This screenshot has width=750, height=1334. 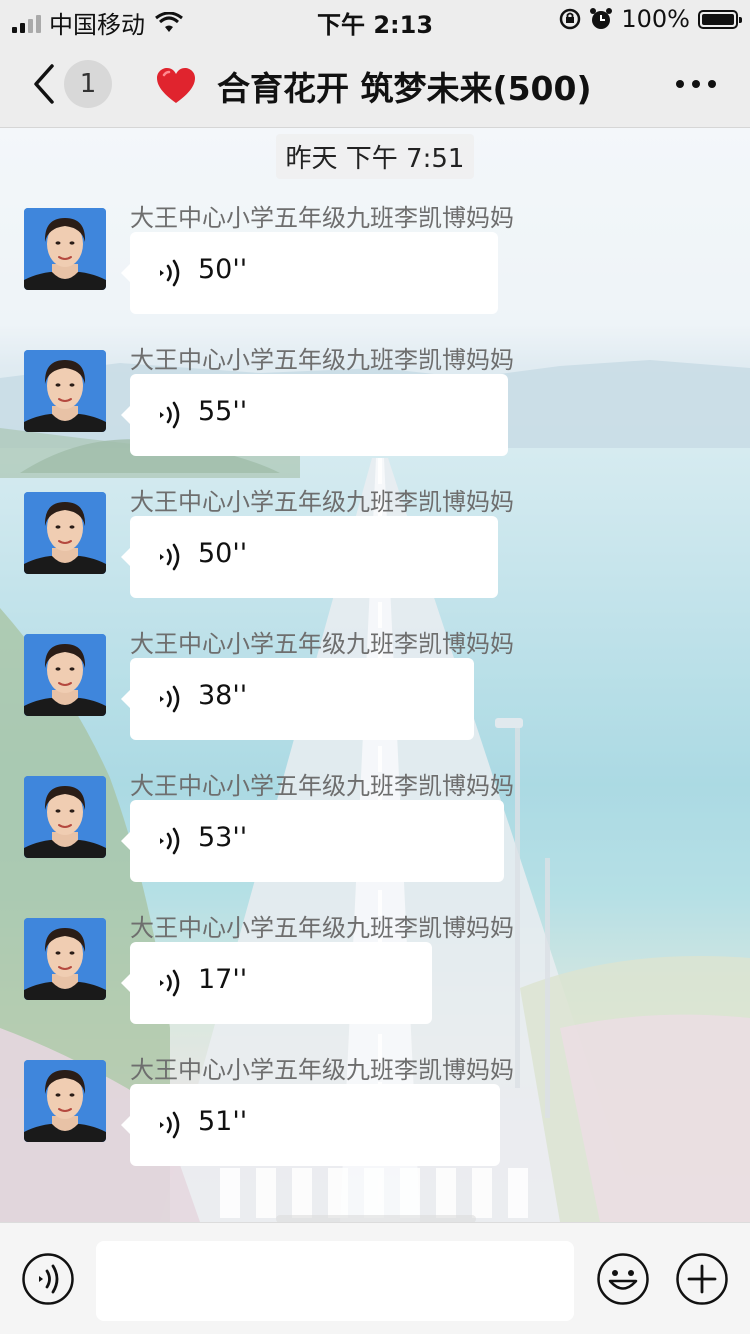 I want to click on voice-duration: 55'', so click(x=223, y=411).